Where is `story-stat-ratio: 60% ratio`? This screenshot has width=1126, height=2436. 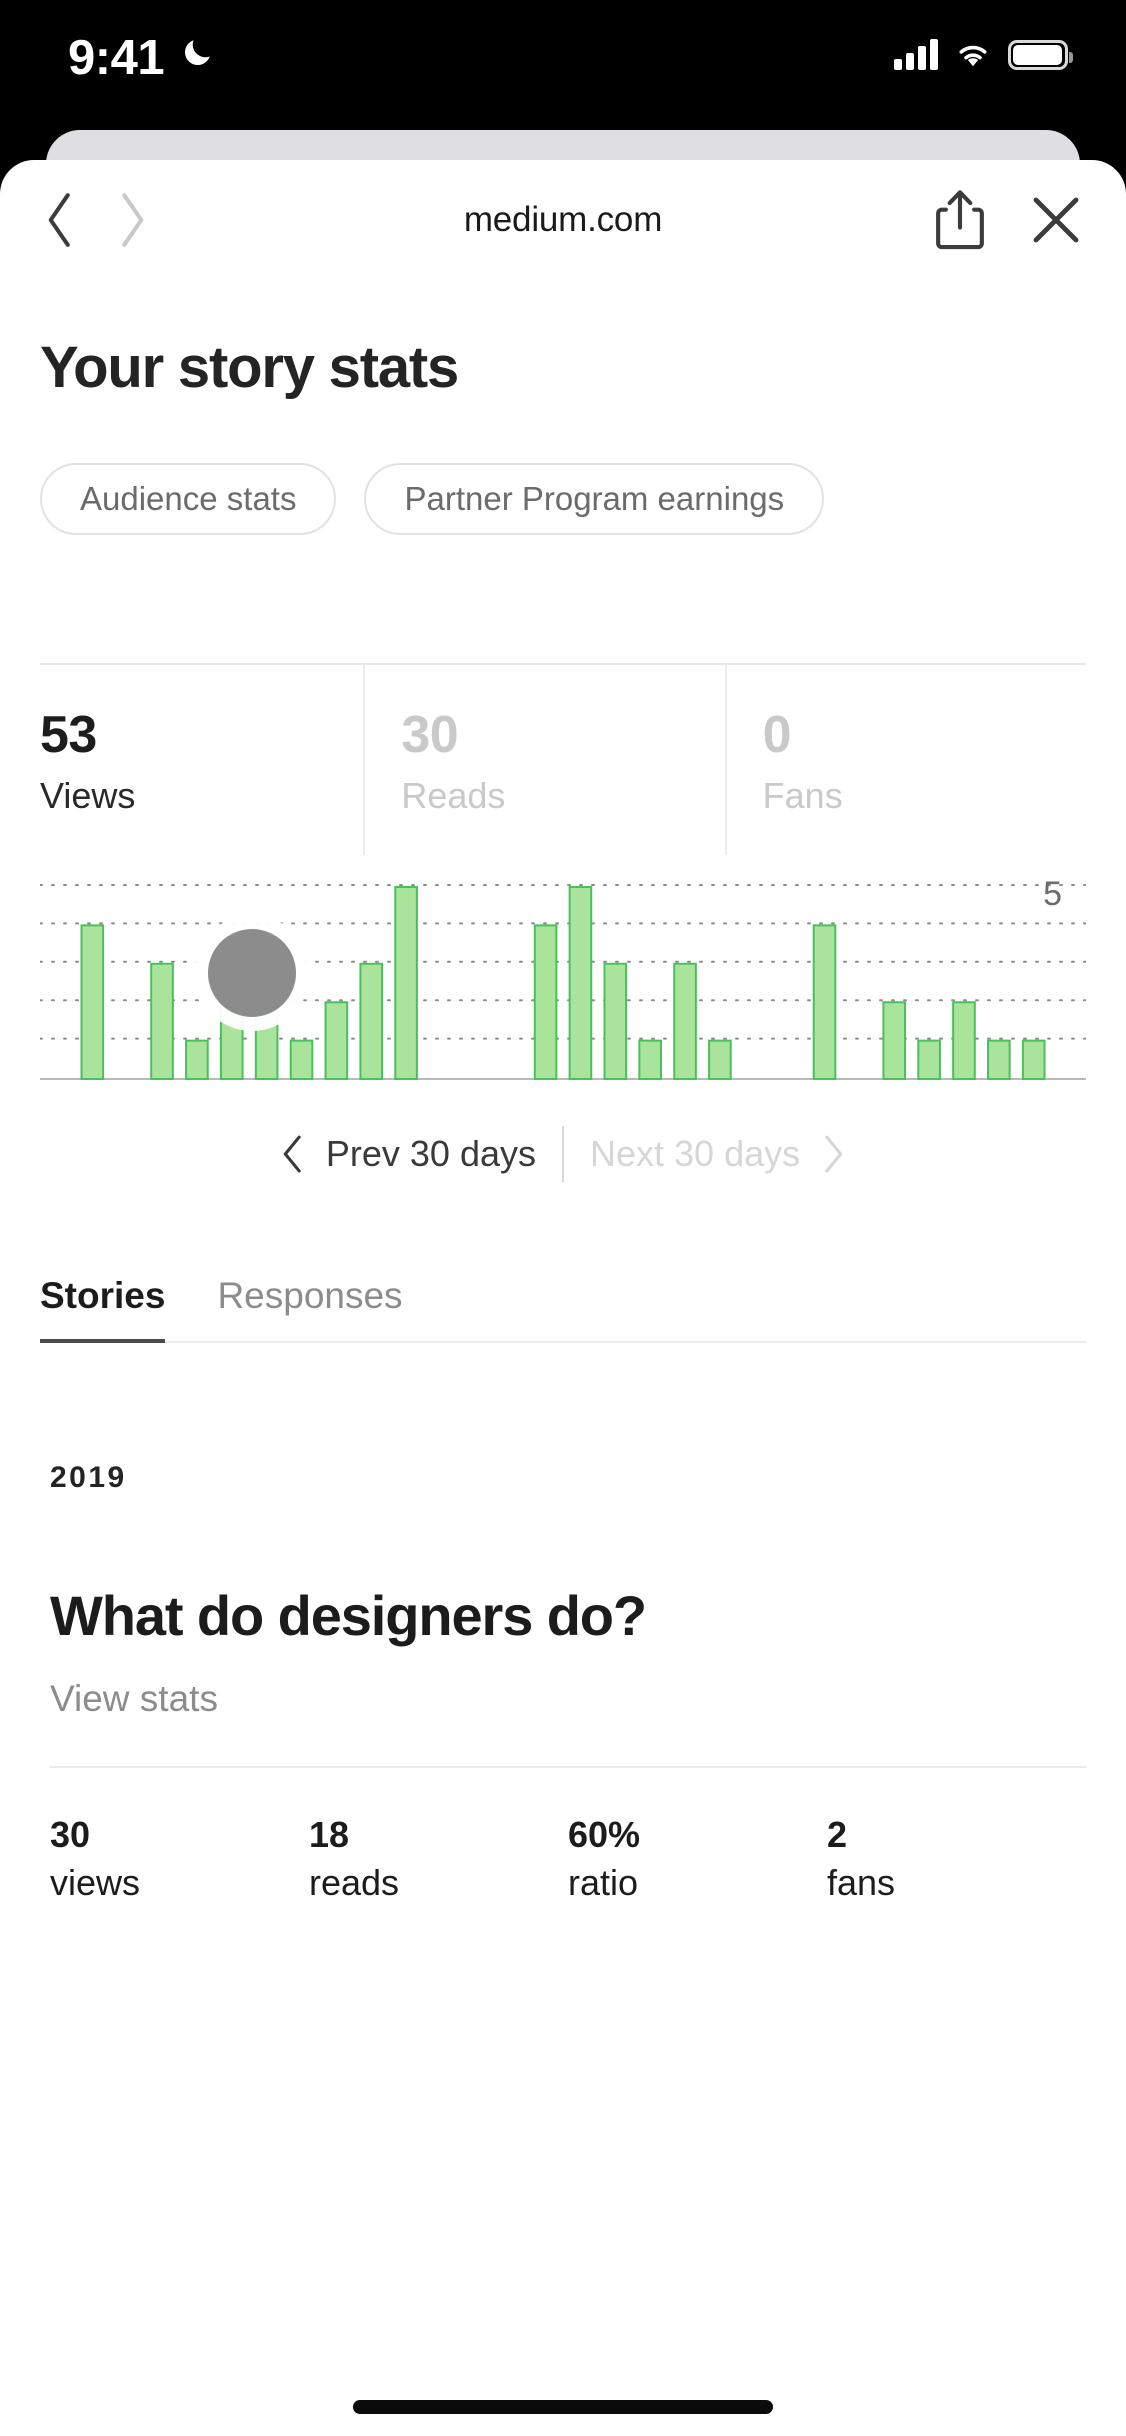 story-stat-ratio: 60% ratio is located at coordinates (697, 1860).